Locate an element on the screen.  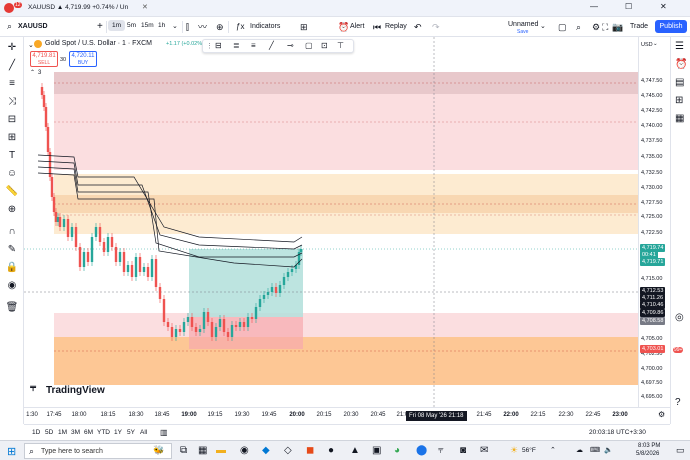
camera-icon: 📷 is located at coordinates (617, 27).